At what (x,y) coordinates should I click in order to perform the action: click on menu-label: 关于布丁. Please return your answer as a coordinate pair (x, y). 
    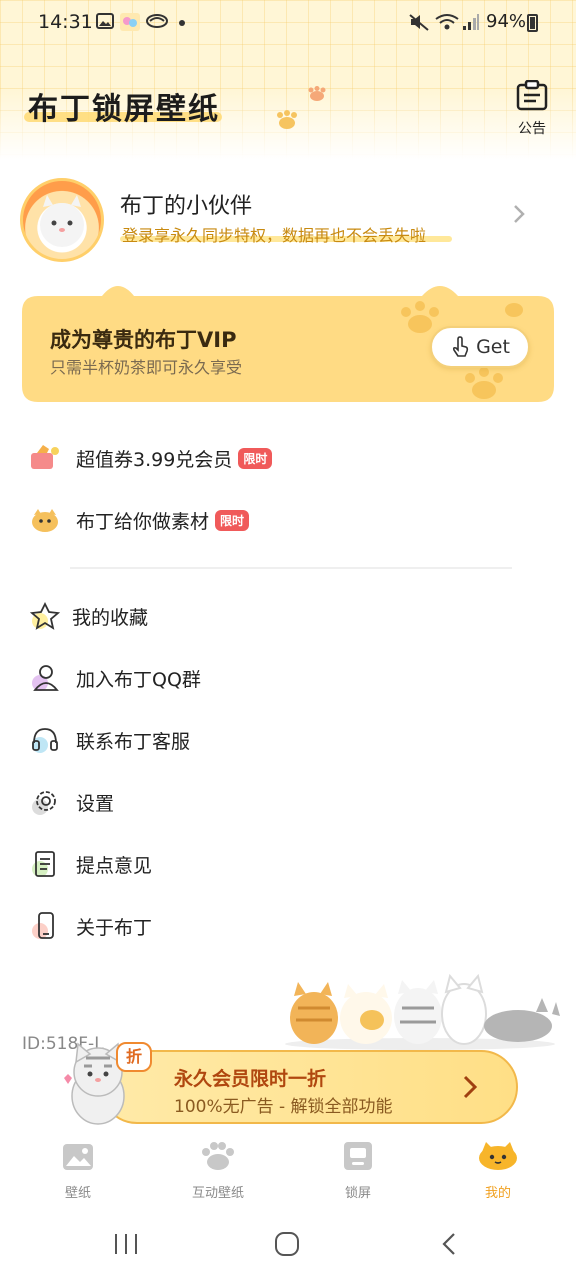
    Looking at the image, I should click on (114, 927).